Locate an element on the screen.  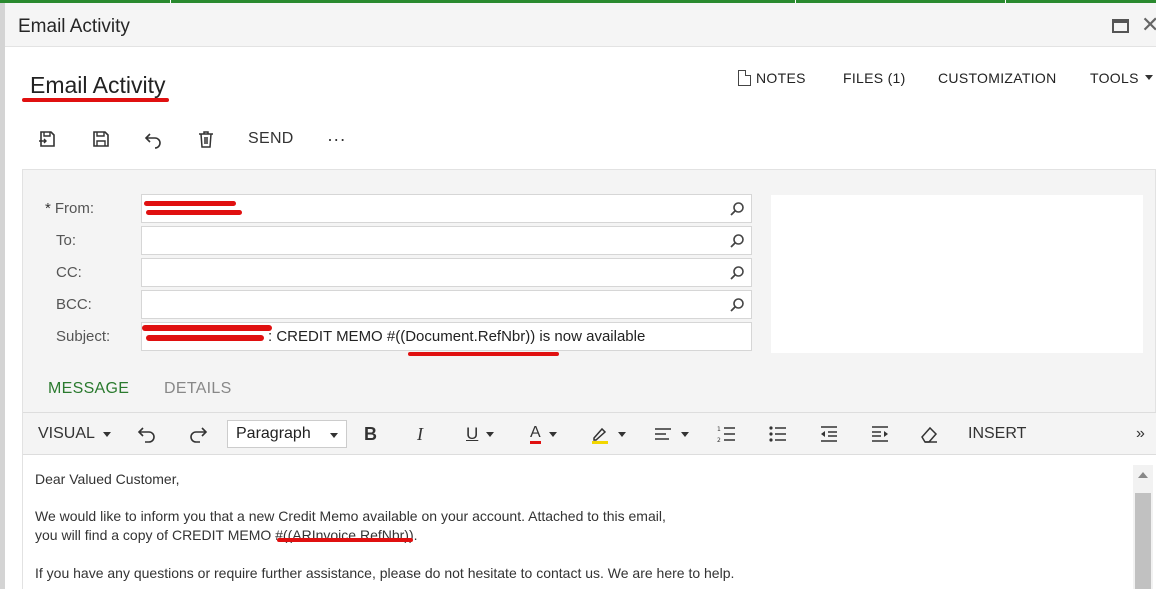
from-label: * From: is located at coordinates (69, 208).